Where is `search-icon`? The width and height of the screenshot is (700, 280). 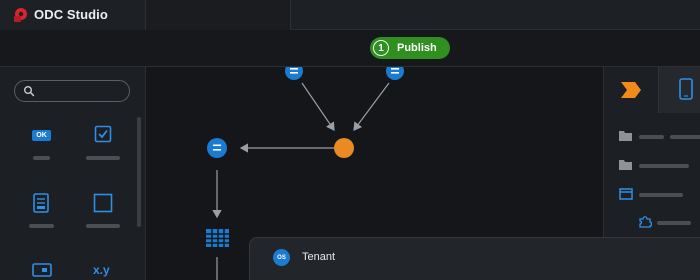
search-icon is located at coordinates (29, 91).